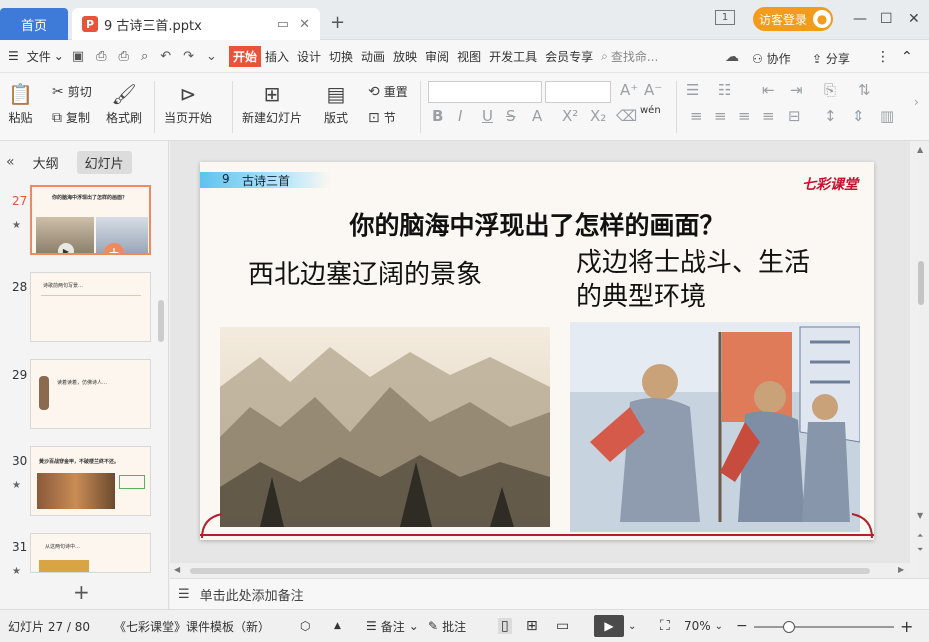 Image resolution: width=929 pixels, height=642 pixels. What do you see at coordinates (124, 102) in the screenshot?
I see `format-painter-button: 🖌 格式刷` at bounding box center [124, 102].